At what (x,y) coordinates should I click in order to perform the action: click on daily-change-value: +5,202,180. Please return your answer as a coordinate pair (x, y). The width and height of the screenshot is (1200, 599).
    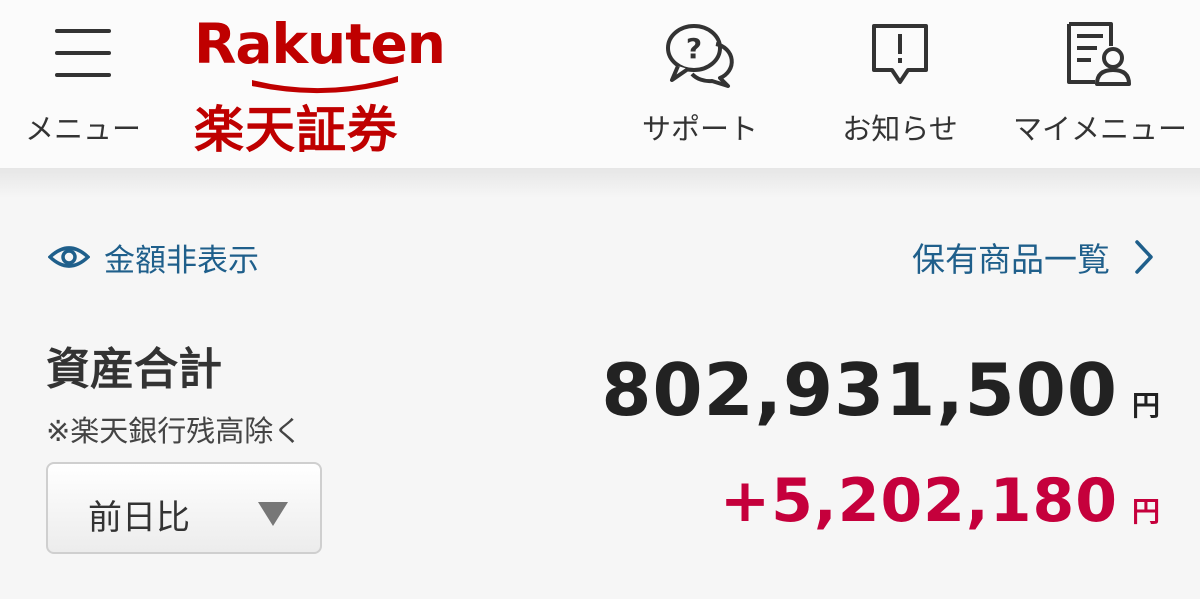
    Looking at the image, I should click on (918, 501).